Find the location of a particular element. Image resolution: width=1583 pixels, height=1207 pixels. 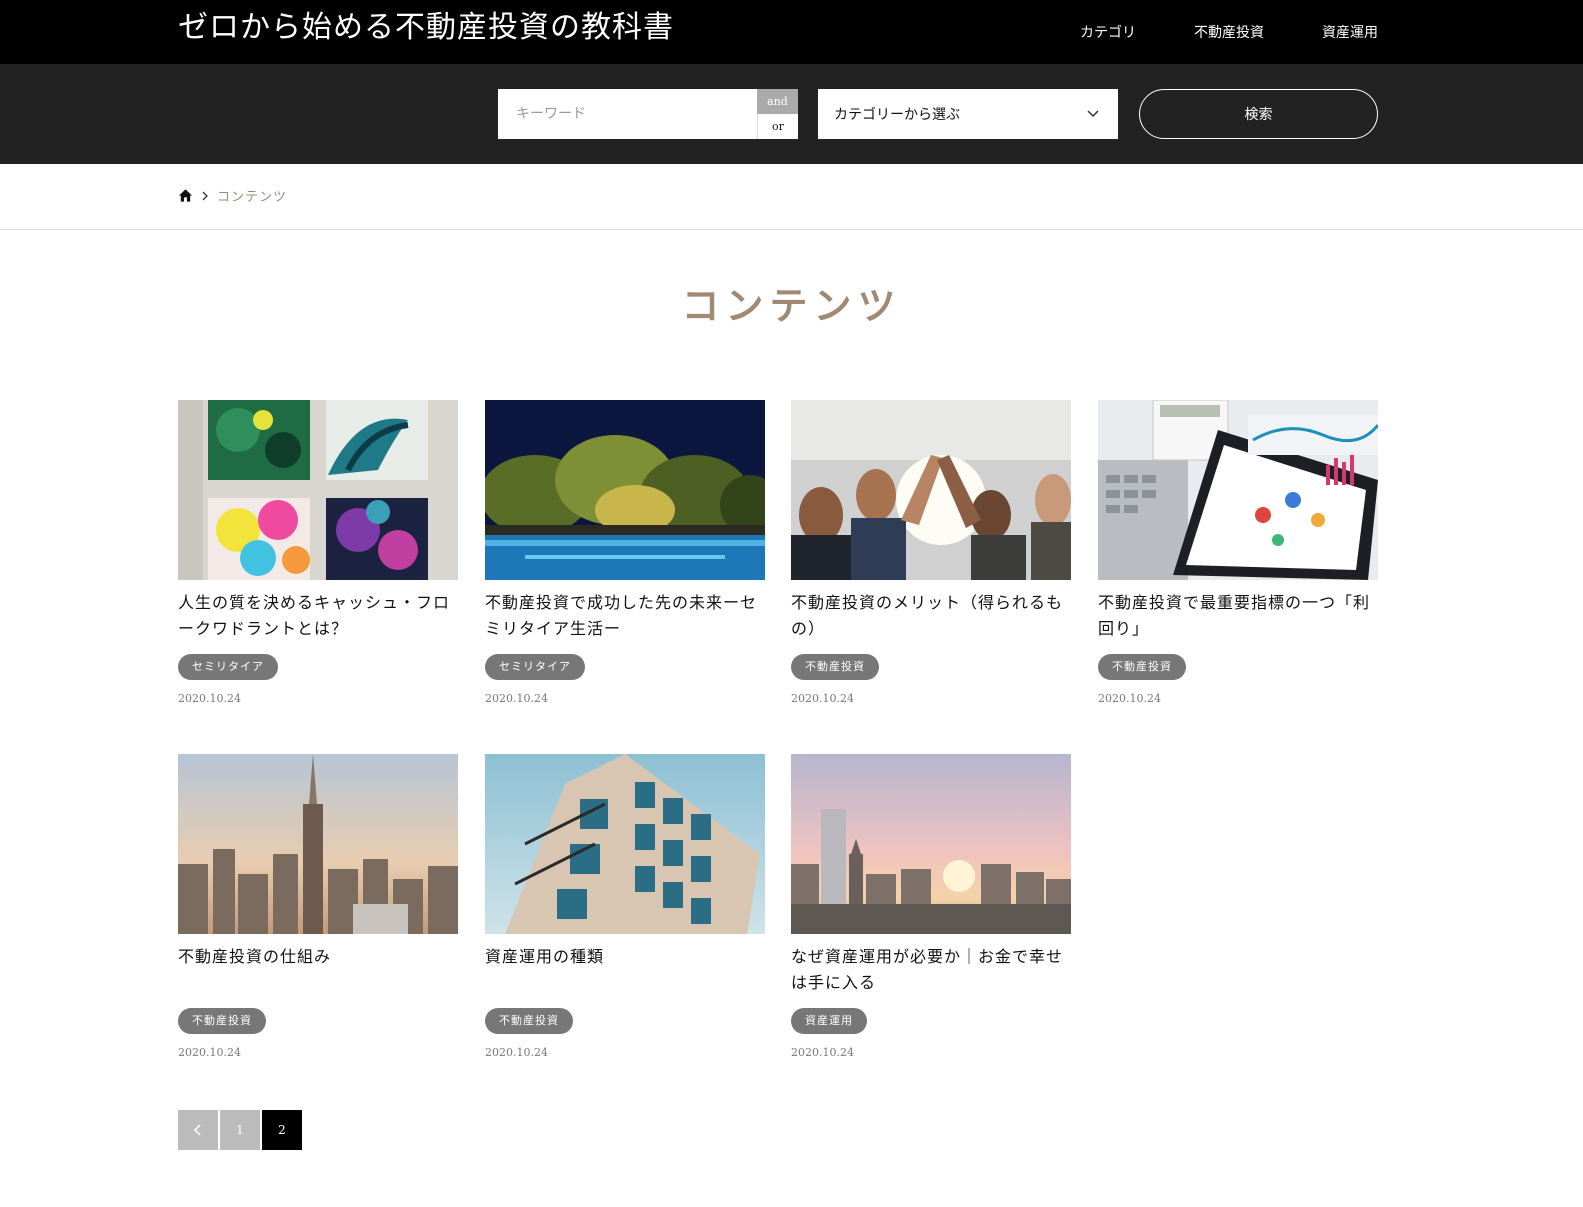

pagination: 1 2 is located at coordinates (240, 1130).